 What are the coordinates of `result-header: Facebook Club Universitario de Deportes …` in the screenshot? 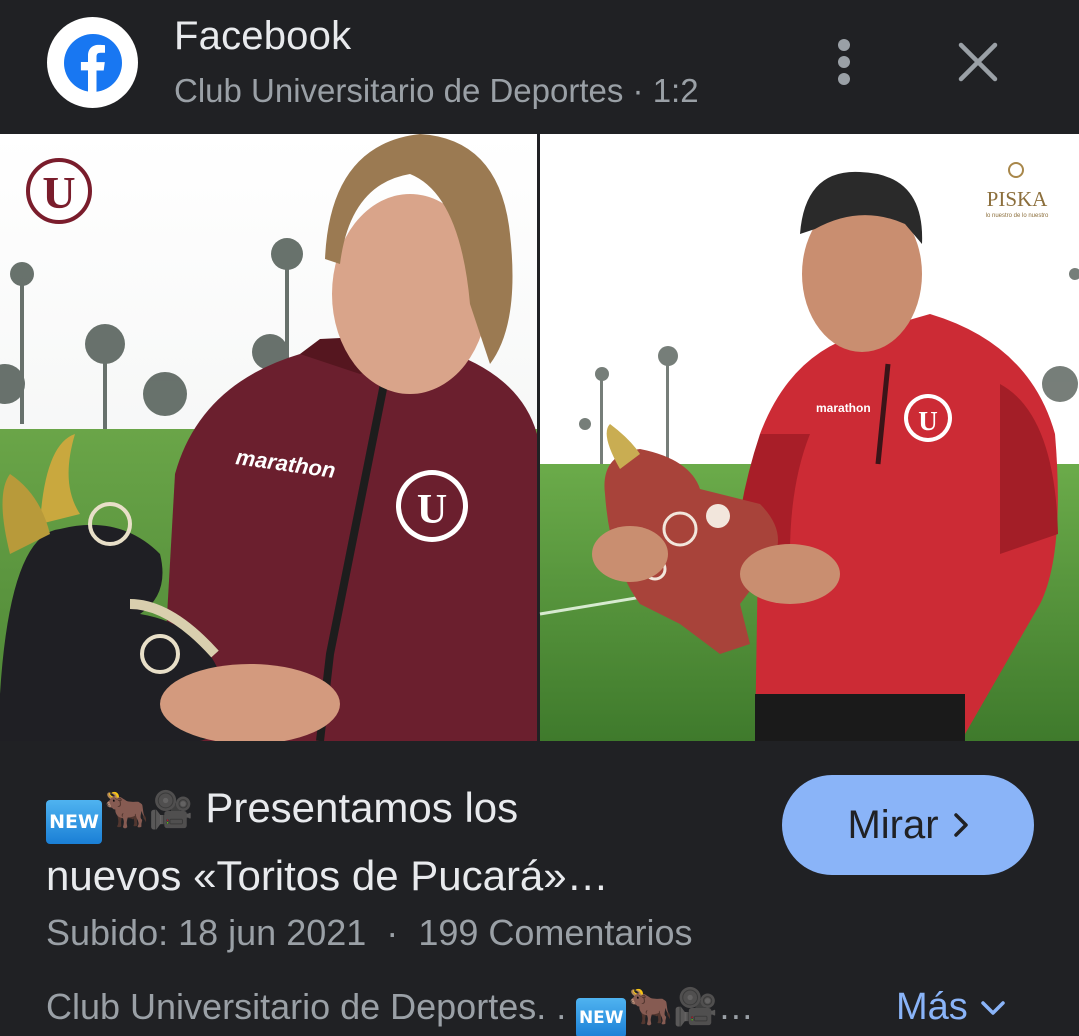 It's located at (539, 67).